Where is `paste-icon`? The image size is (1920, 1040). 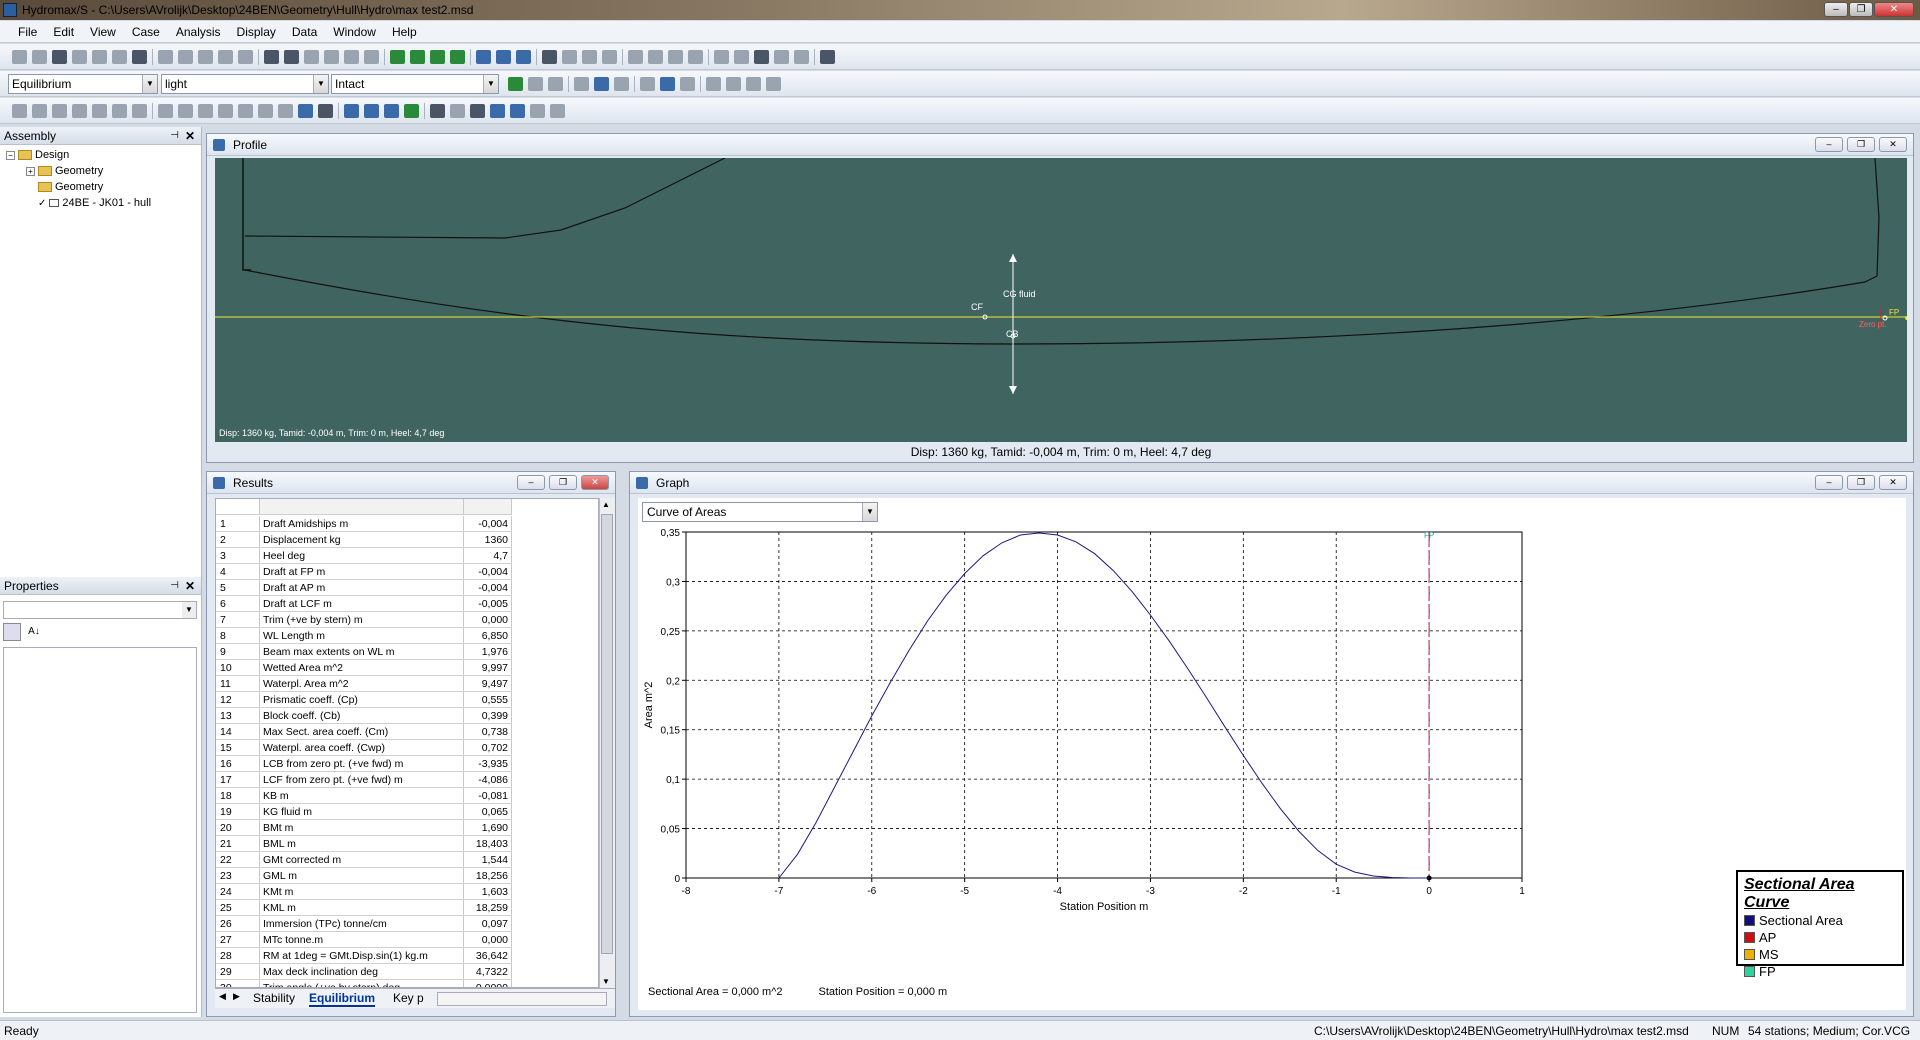 paste-icon is located at coordinates (119, 57).